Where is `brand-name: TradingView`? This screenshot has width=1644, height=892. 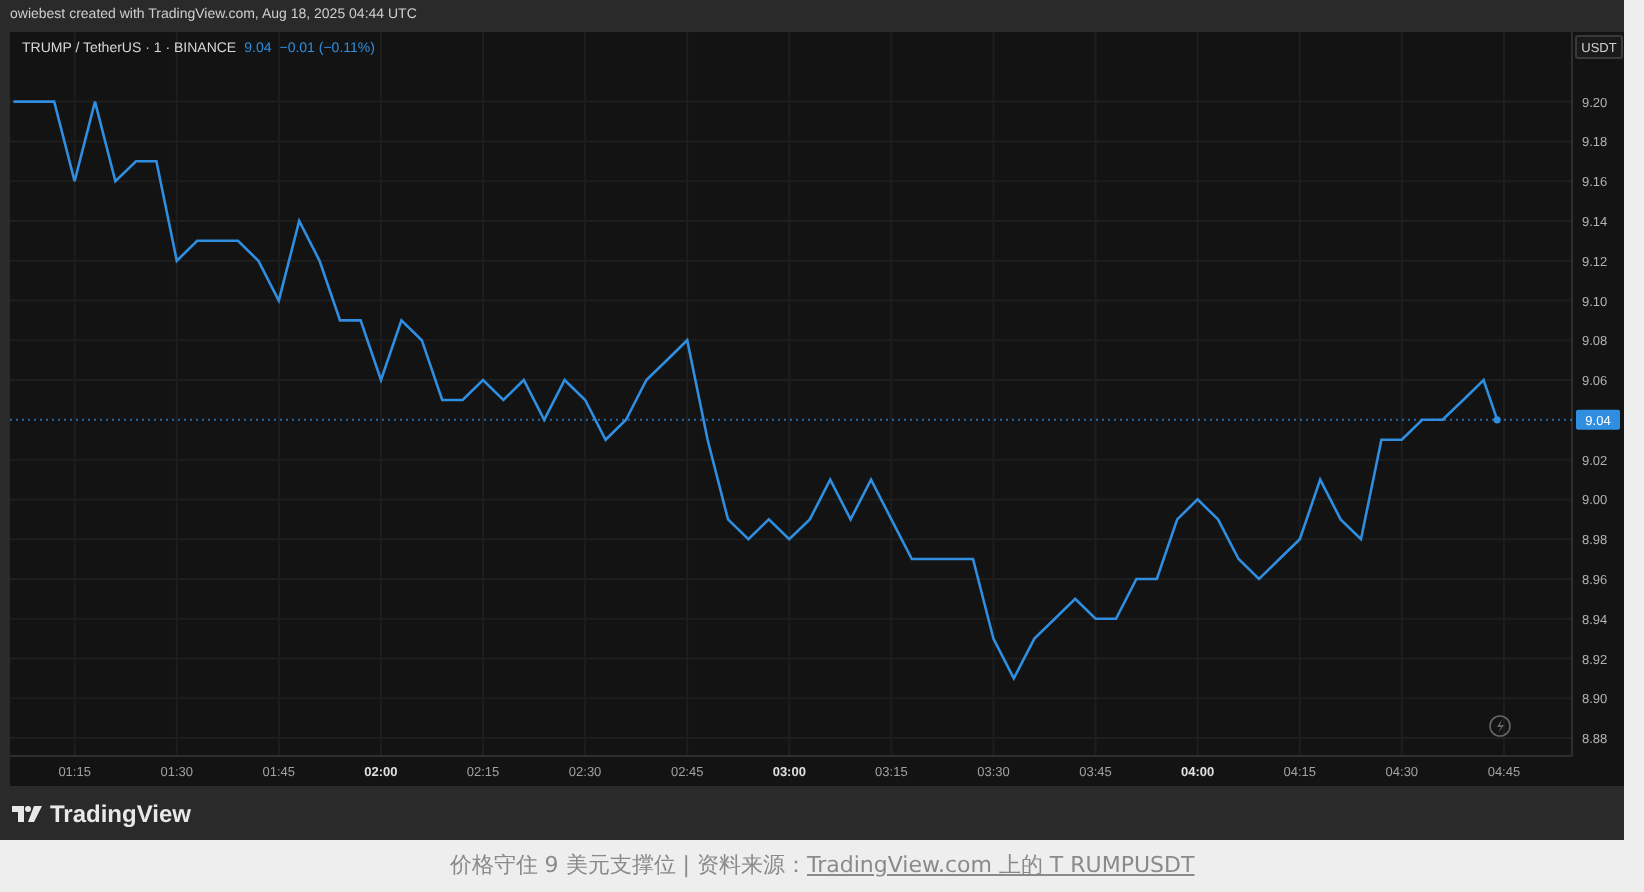
brand-name: TradingView is located at coordinates (120, 814).